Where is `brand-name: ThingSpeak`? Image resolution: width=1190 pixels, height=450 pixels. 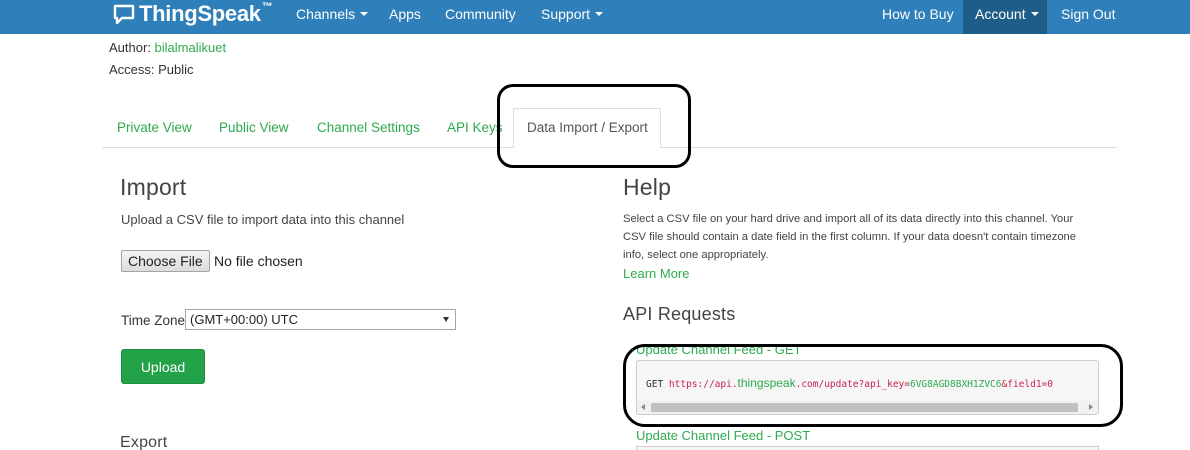
brand-name: ThingSpeak is located at coordinates (200, 13).